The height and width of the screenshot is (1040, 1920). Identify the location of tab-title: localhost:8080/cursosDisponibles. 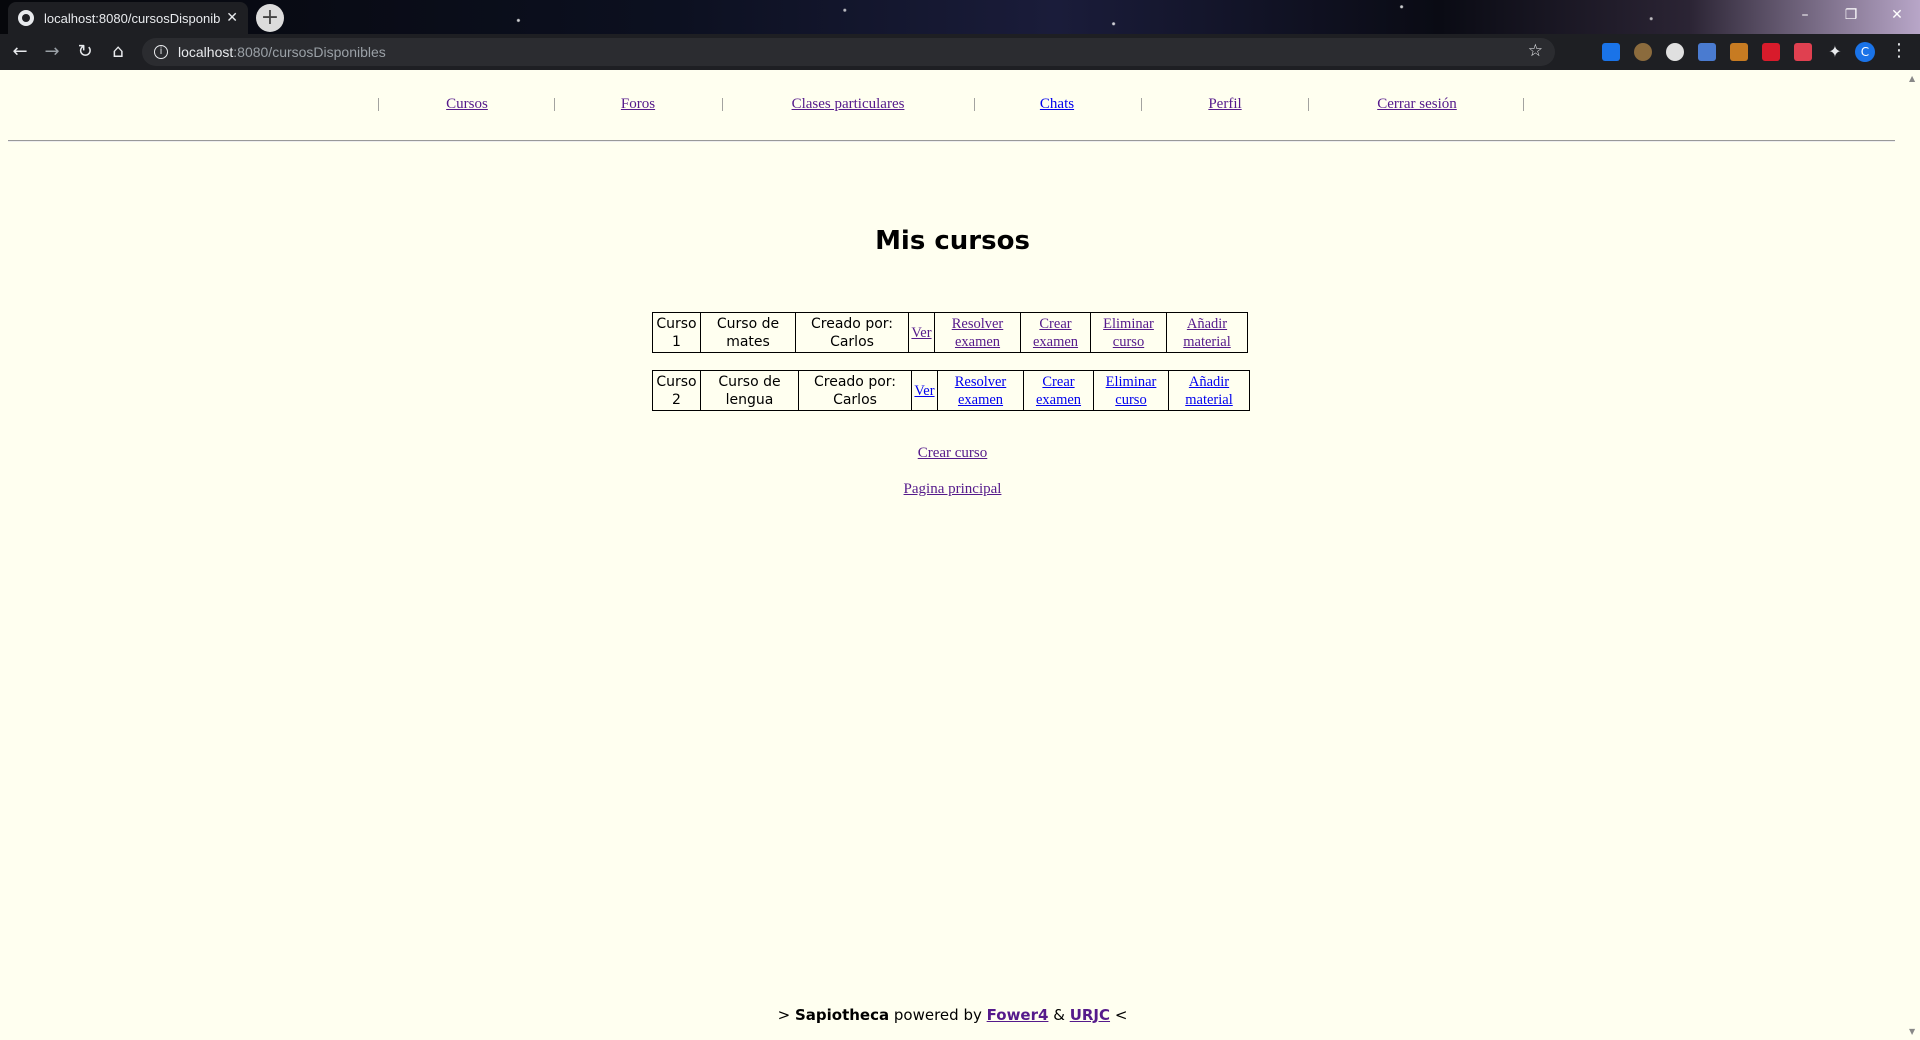
(132, 18).